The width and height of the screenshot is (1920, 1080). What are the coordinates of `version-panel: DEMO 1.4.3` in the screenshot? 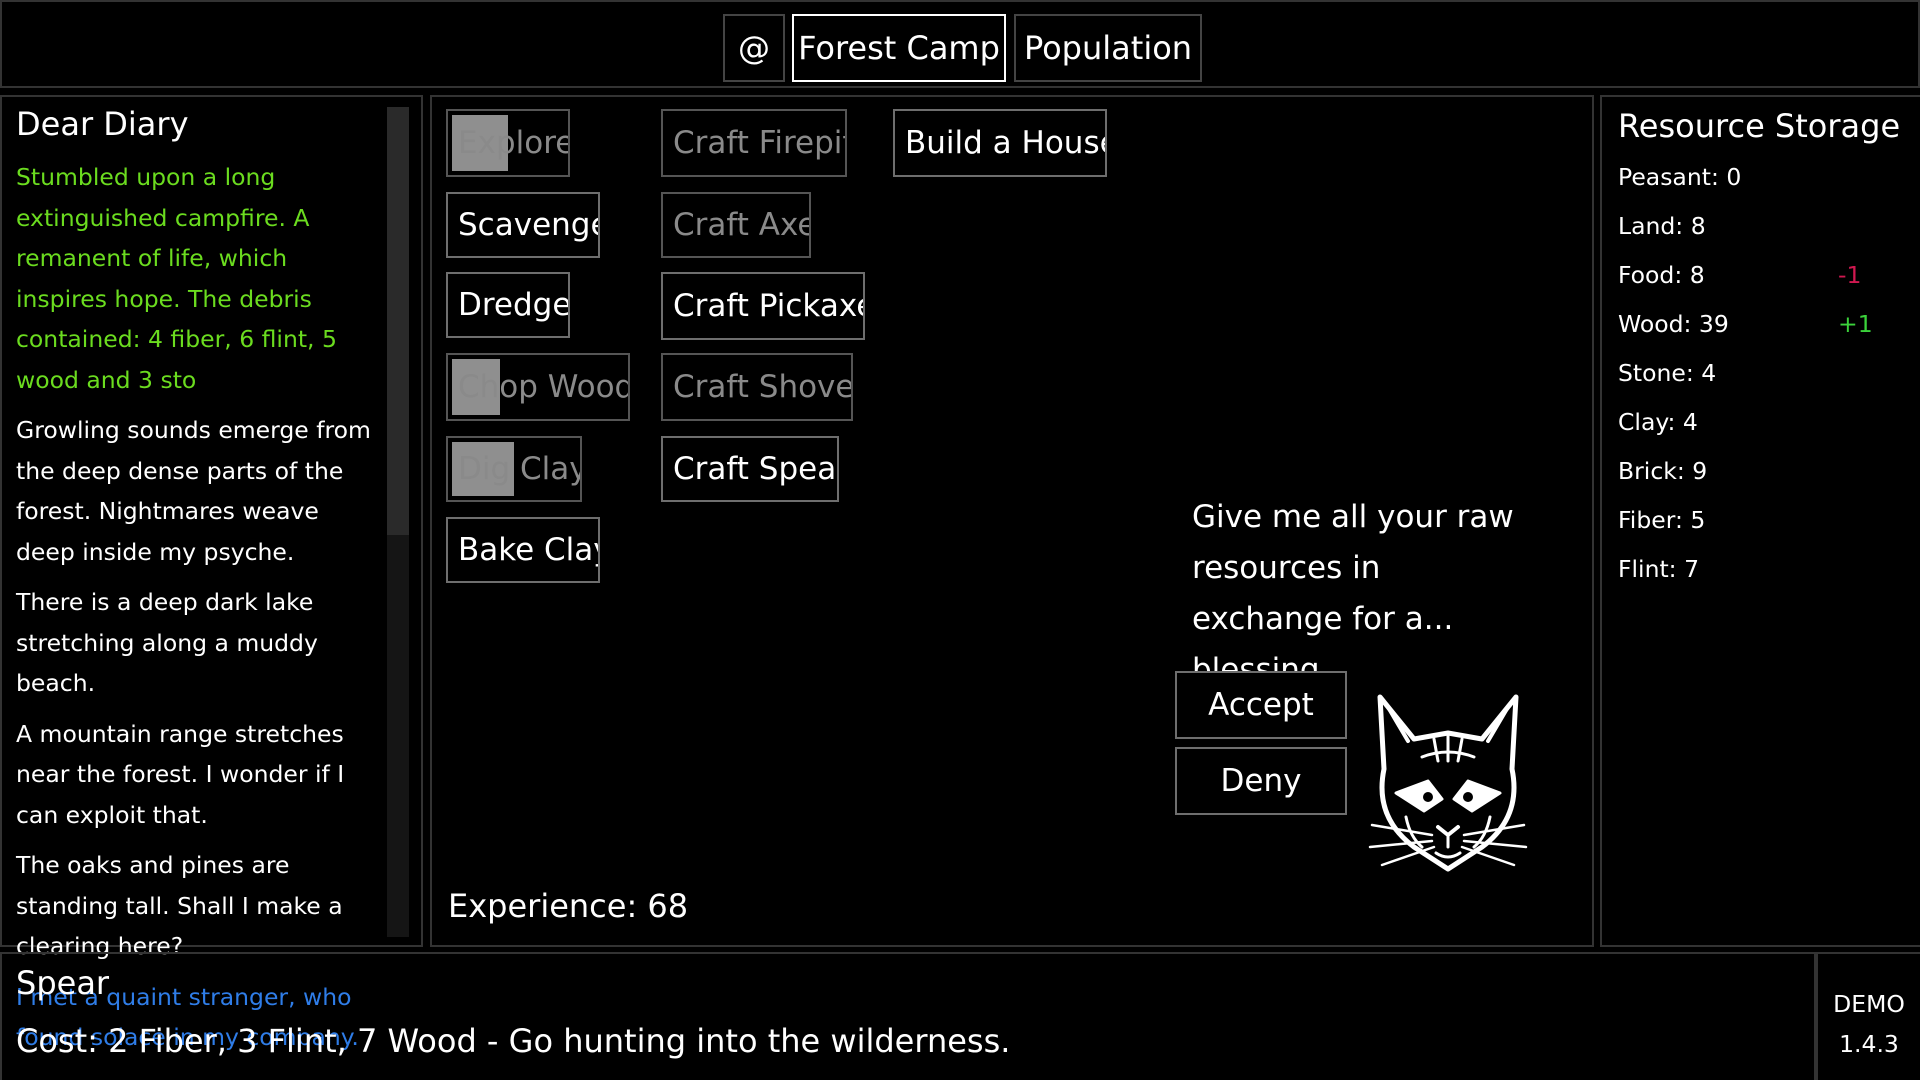 It's located at (1868, 1016).